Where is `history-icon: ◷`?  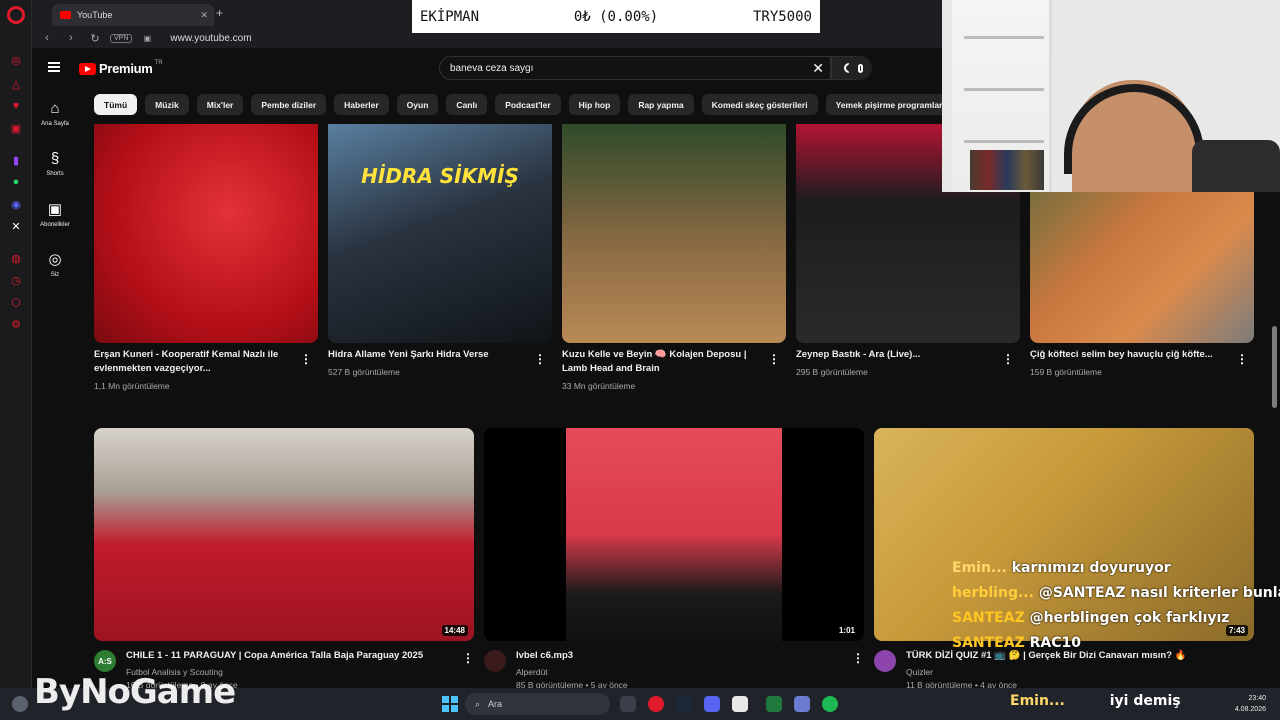
history-icon: ◷ is located at coordinates (16, 280).